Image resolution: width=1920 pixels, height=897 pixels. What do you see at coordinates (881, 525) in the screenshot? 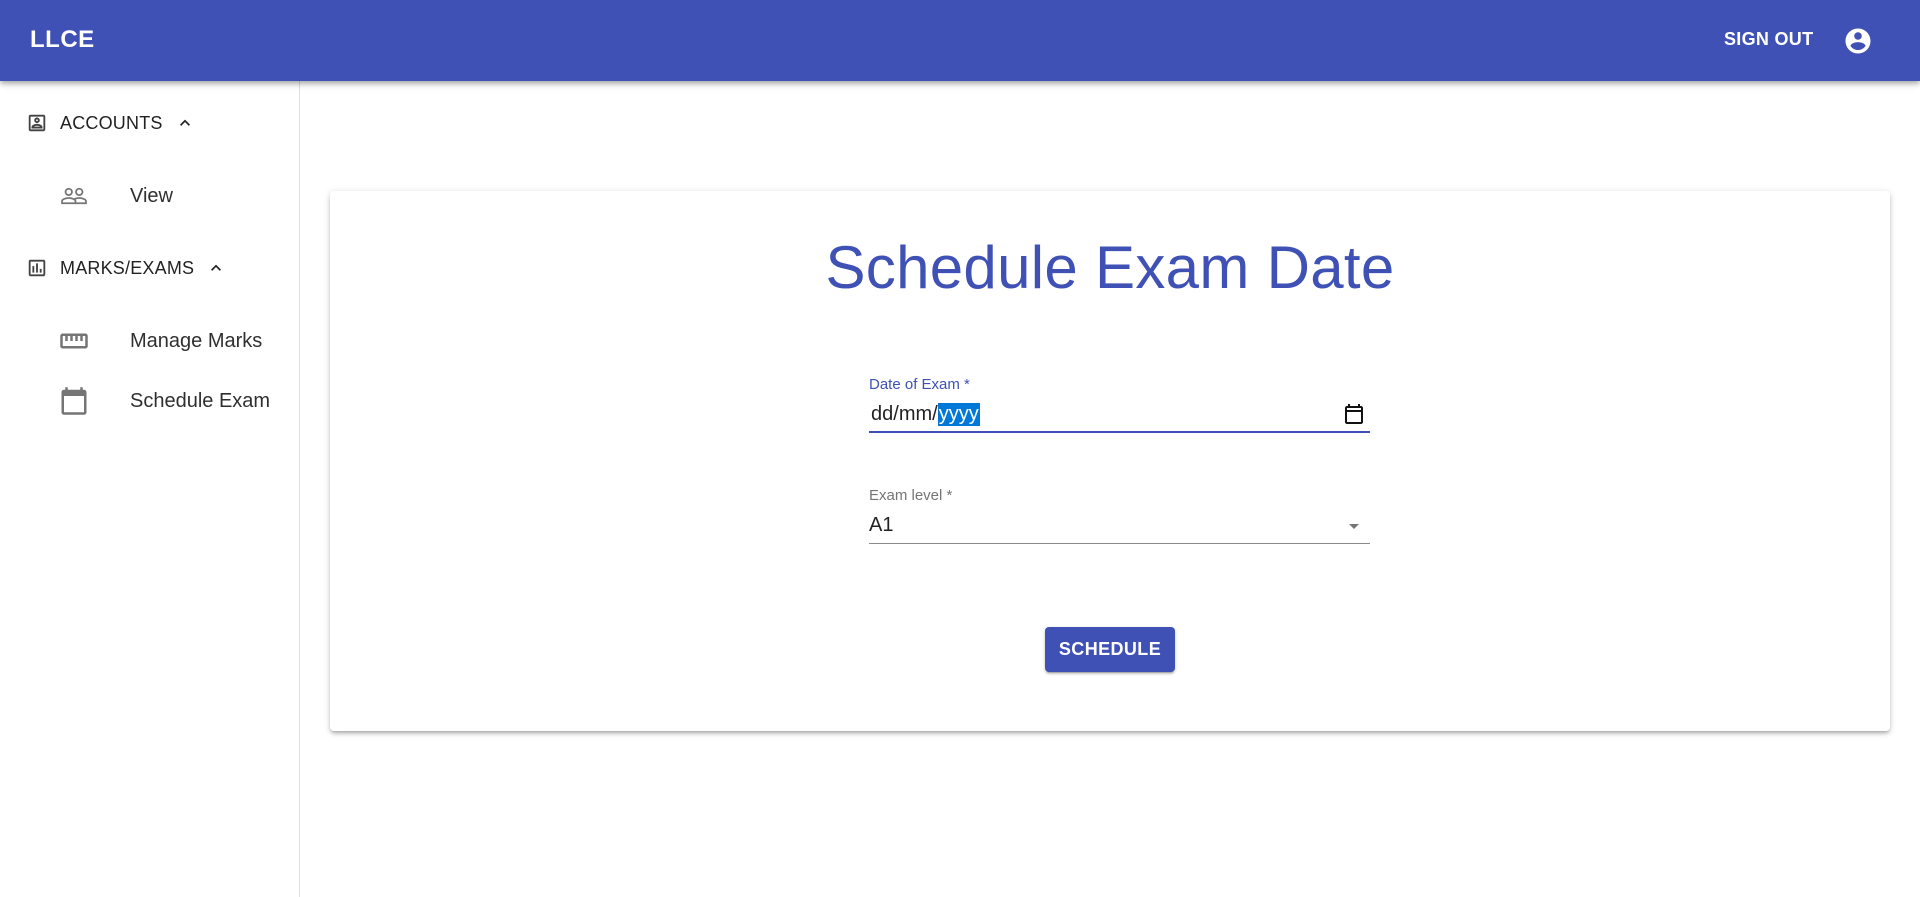
I see `exam-level-value: A1` at bounding box center [881, 525].